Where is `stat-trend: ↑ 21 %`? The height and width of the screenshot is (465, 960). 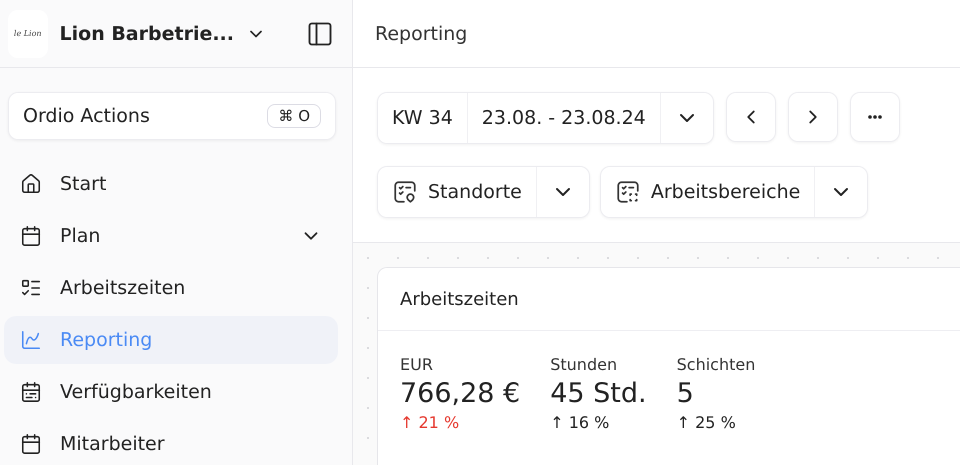 stat-trend: ↑ 21 % is located at coordinates (430, 422).